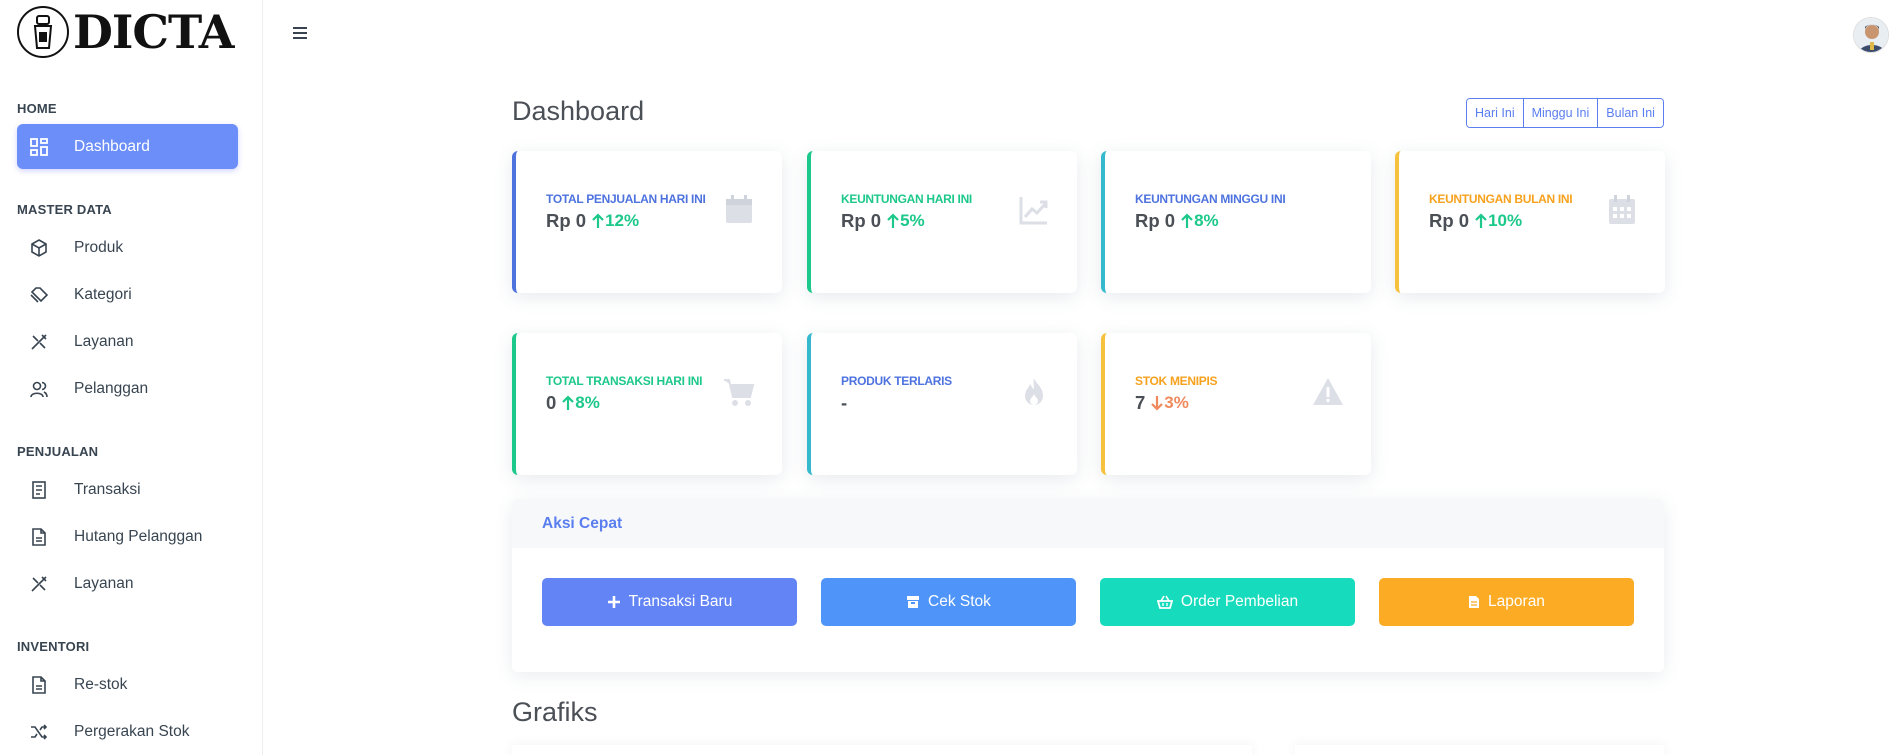 This screenshot has width=1904, height=755. I want to click on sidebar-item-label: Pergerakan Stok, so click(132, 731).